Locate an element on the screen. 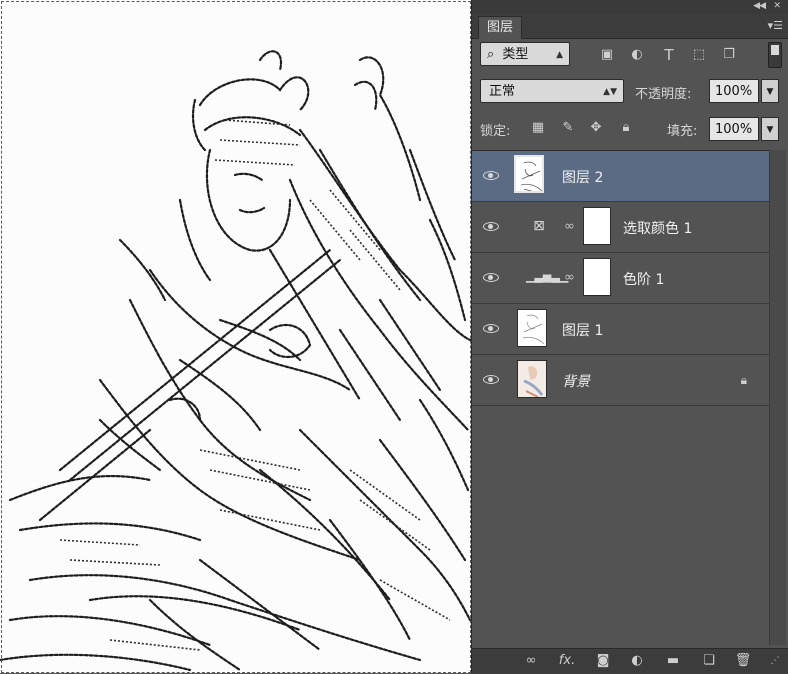 This screenshot has width=788, height=674. lock-position-icon: ✥ is located at coordinates (596, 128).